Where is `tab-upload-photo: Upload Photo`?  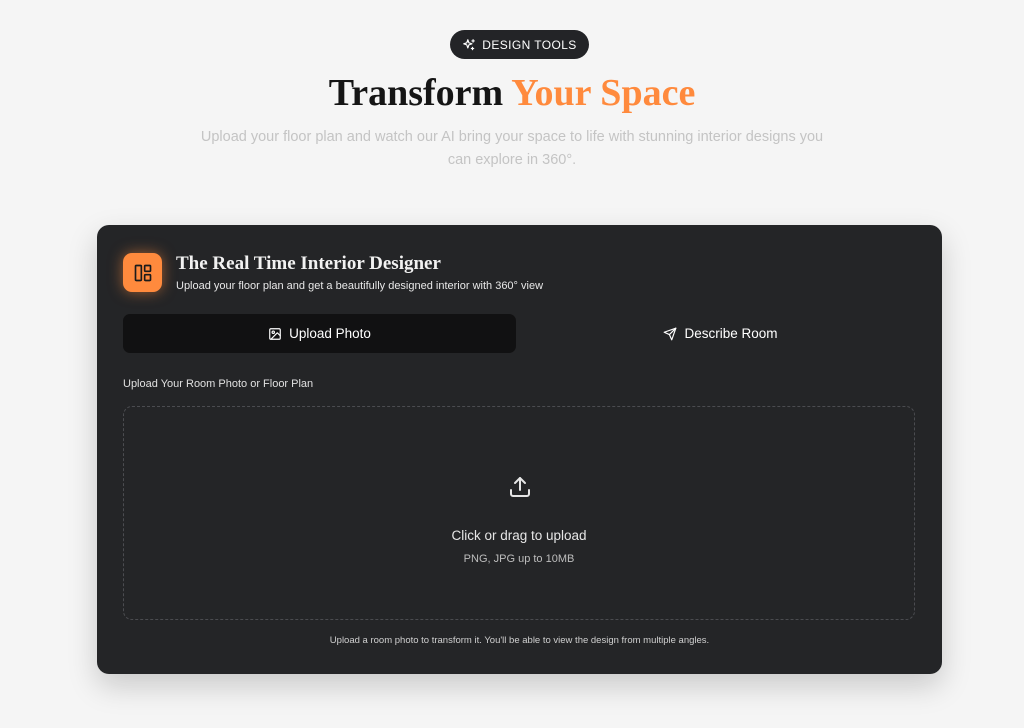 tab-upload-photo: Upload Photo is located at coordinates (319, 333).